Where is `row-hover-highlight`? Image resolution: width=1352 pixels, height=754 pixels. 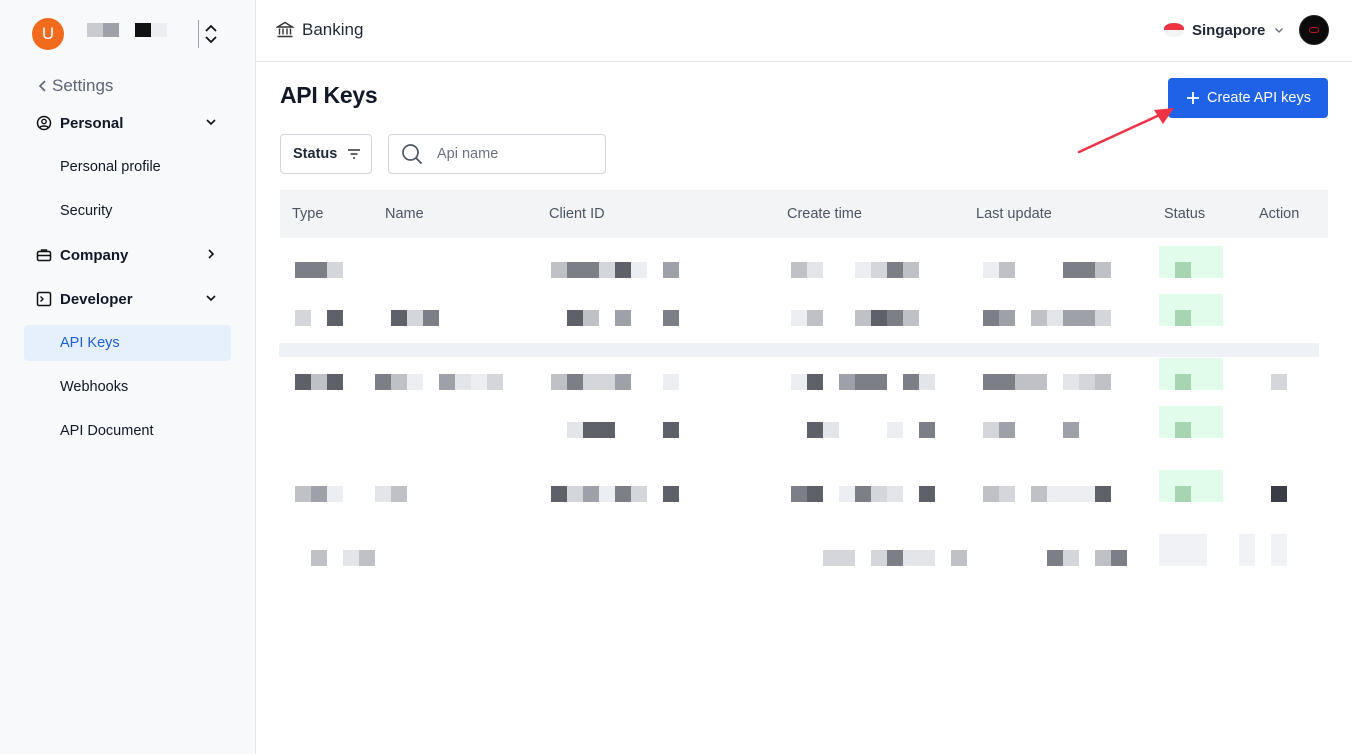
row-hover-highlight is located at coordinates (799, 350).